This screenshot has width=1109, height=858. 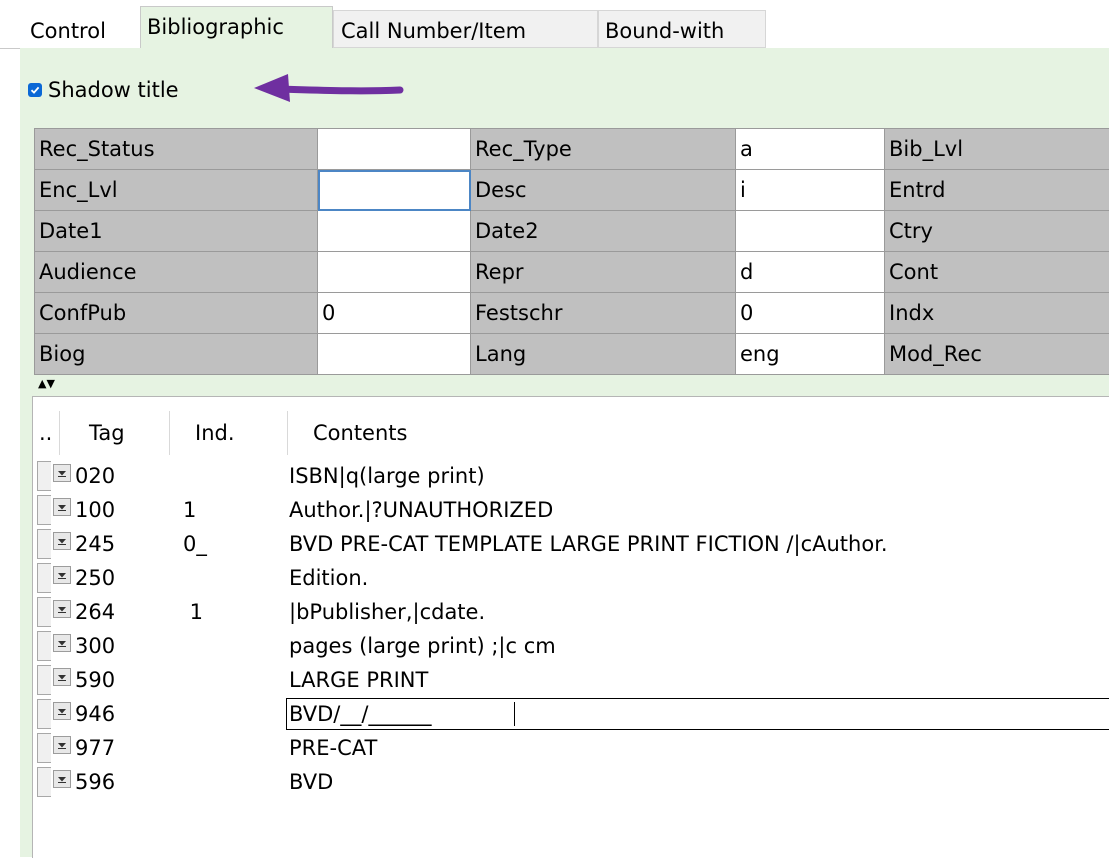 I want to click on tab-control: Control, so click(x=80, y=29).